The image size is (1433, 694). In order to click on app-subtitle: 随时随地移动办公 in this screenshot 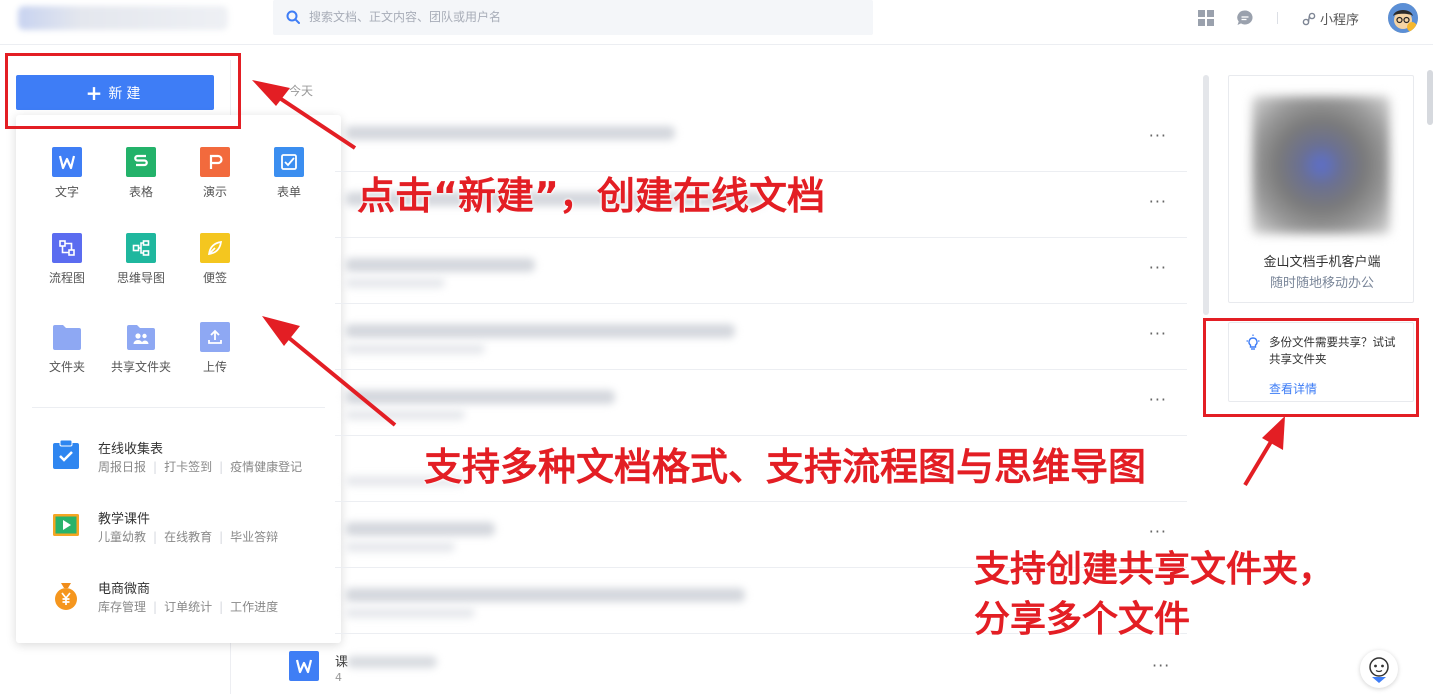, I will do `click(1321, 283)`.